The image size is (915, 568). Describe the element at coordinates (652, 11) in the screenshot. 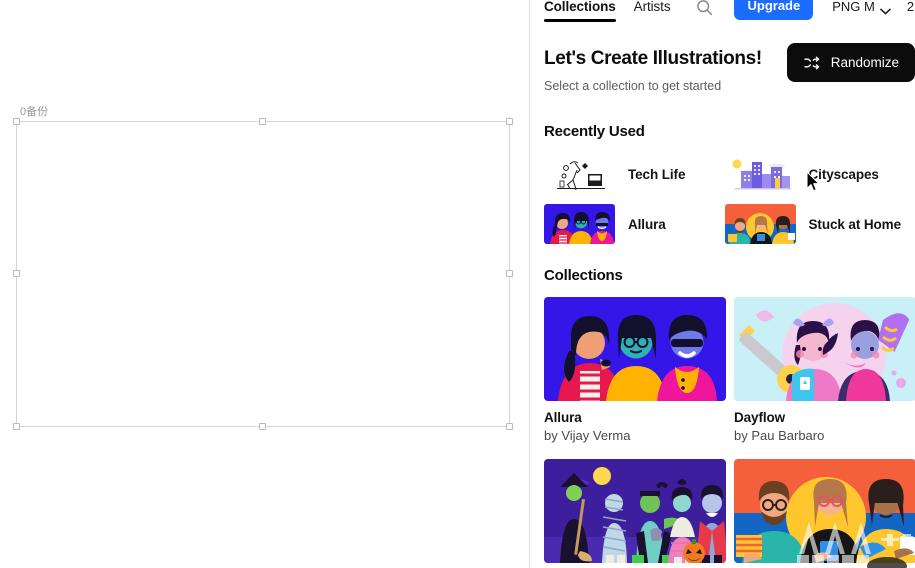

I see `tab-artists: Artists` at that location.